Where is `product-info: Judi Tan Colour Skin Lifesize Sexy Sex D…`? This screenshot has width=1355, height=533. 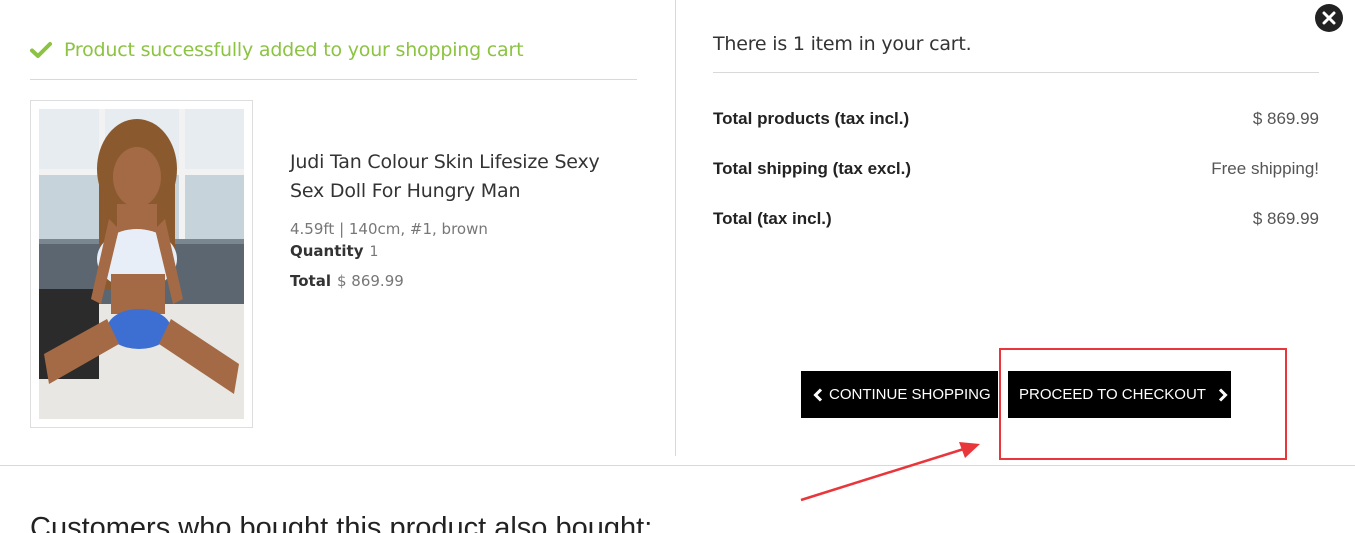 product-info: Judi Tan Colour Skin Lifesize Sexy Sex D… is located at coordinates (460, 219).